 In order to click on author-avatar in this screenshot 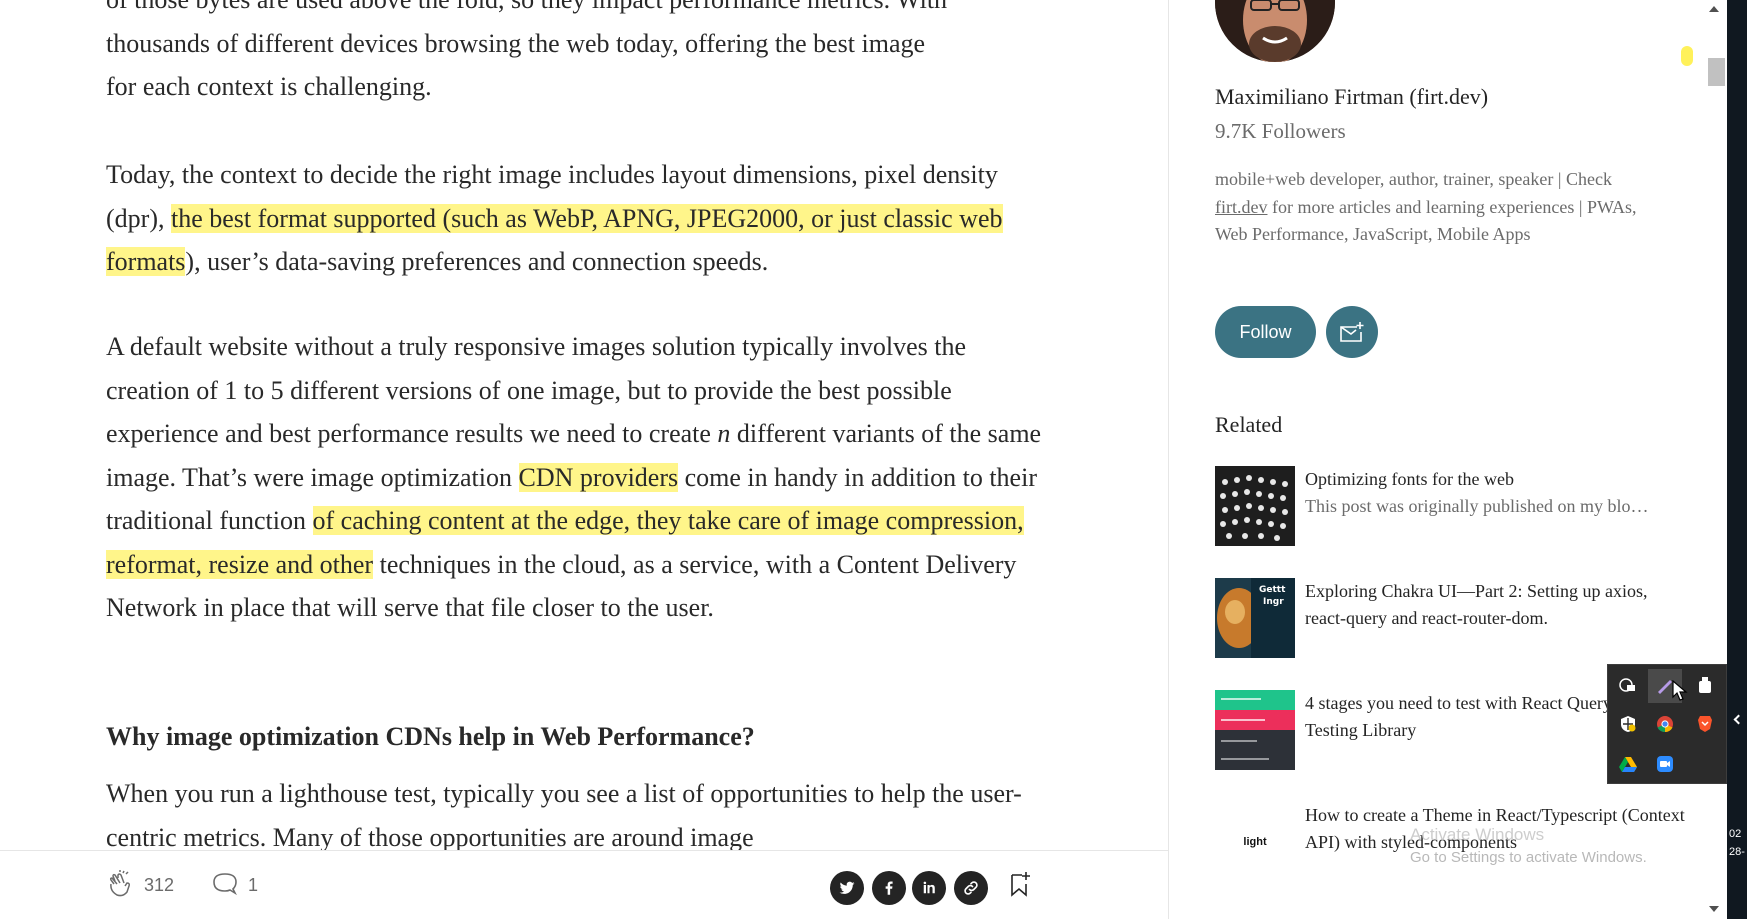, I will do `click(1275, 31)`.